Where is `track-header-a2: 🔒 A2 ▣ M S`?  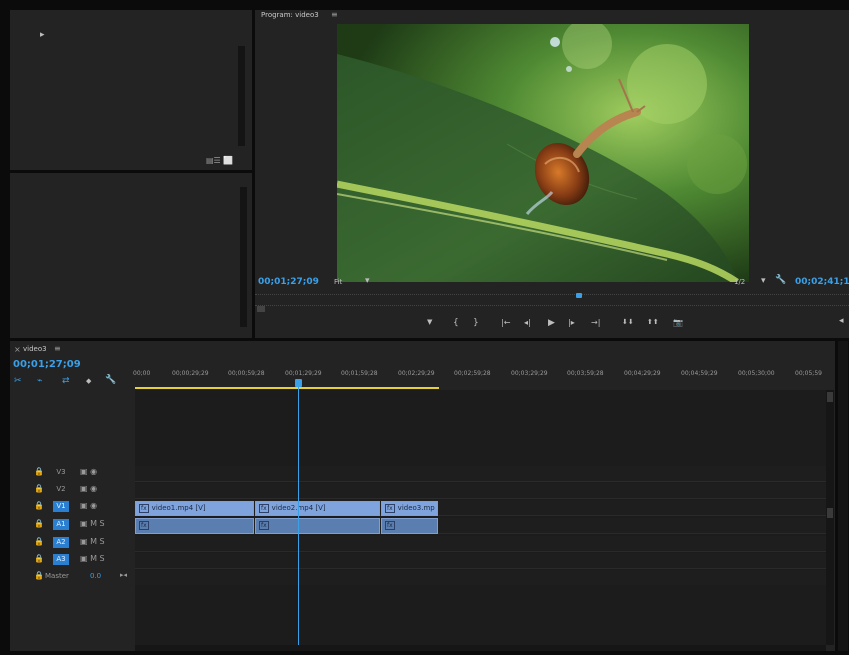
track-header-a2: 🔒 A2 ▣ M S is located at coordinates (72, 543).